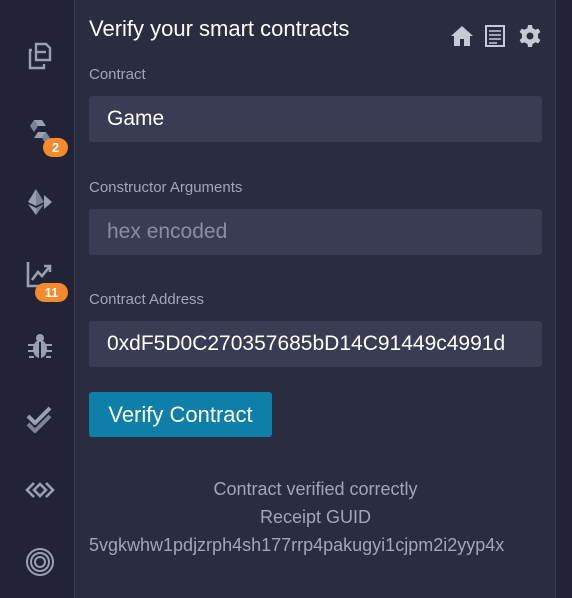 This screenshot has height=598, width=572. I want to click on verify-contract-button: Verify Contract, so click(180, 414).